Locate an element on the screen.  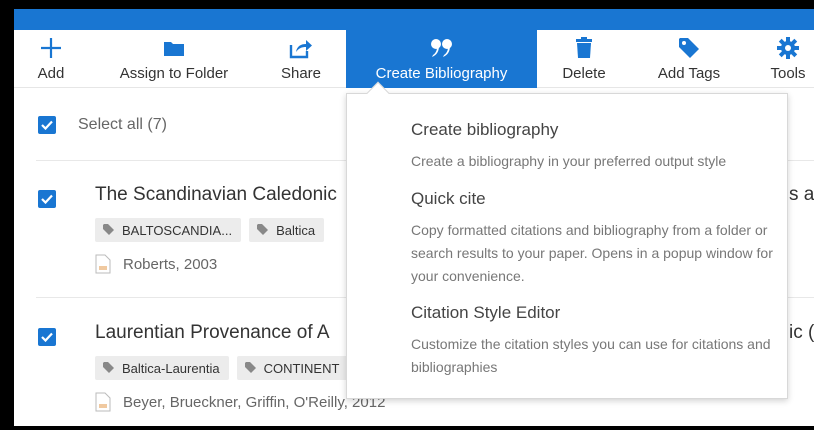
tag-chip: CONTINENT is located at coordinates (292, 368).